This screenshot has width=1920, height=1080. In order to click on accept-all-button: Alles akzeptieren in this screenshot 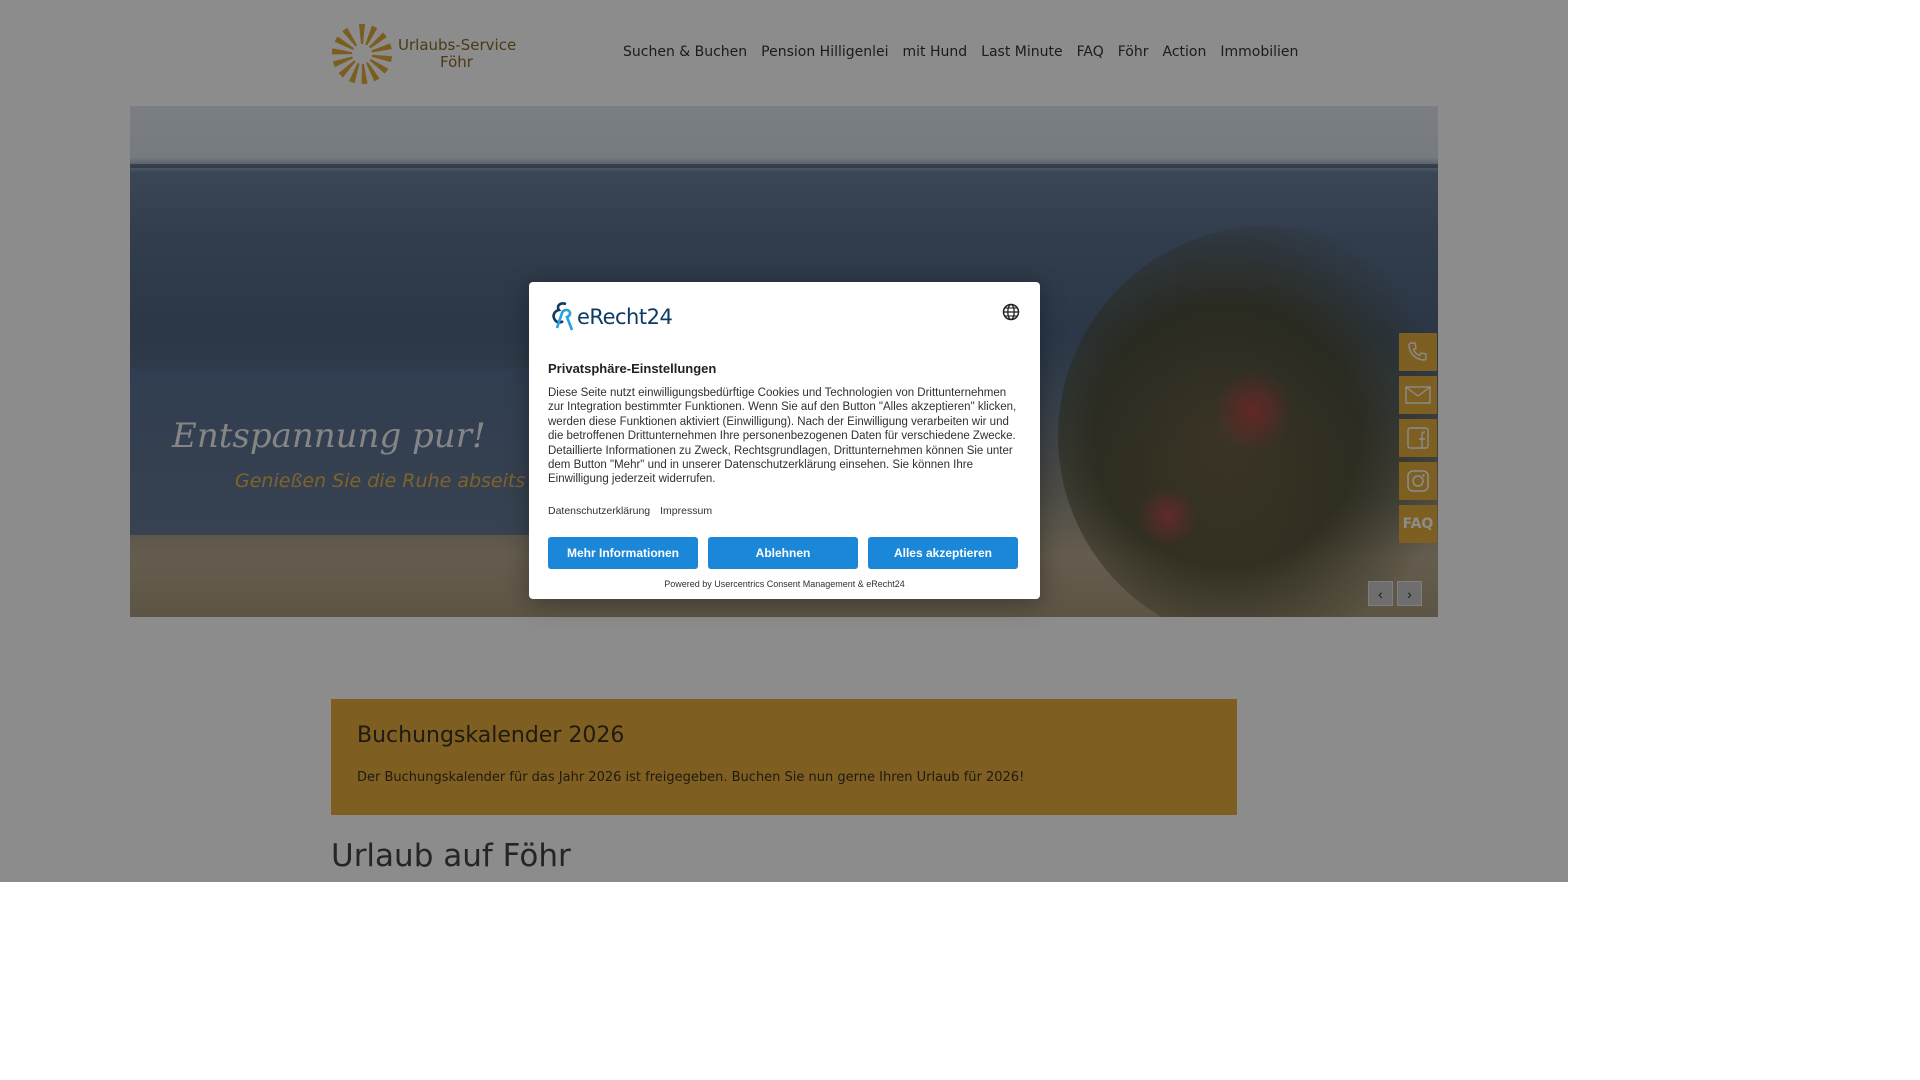, I will do `click(943, 553)`.